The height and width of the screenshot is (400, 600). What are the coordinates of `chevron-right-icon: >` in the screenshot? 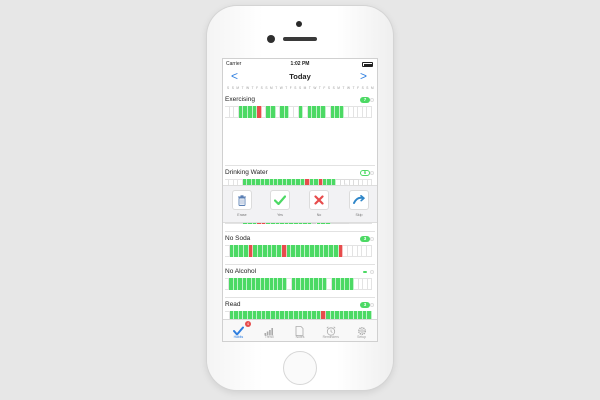 It's located at (363, 76).